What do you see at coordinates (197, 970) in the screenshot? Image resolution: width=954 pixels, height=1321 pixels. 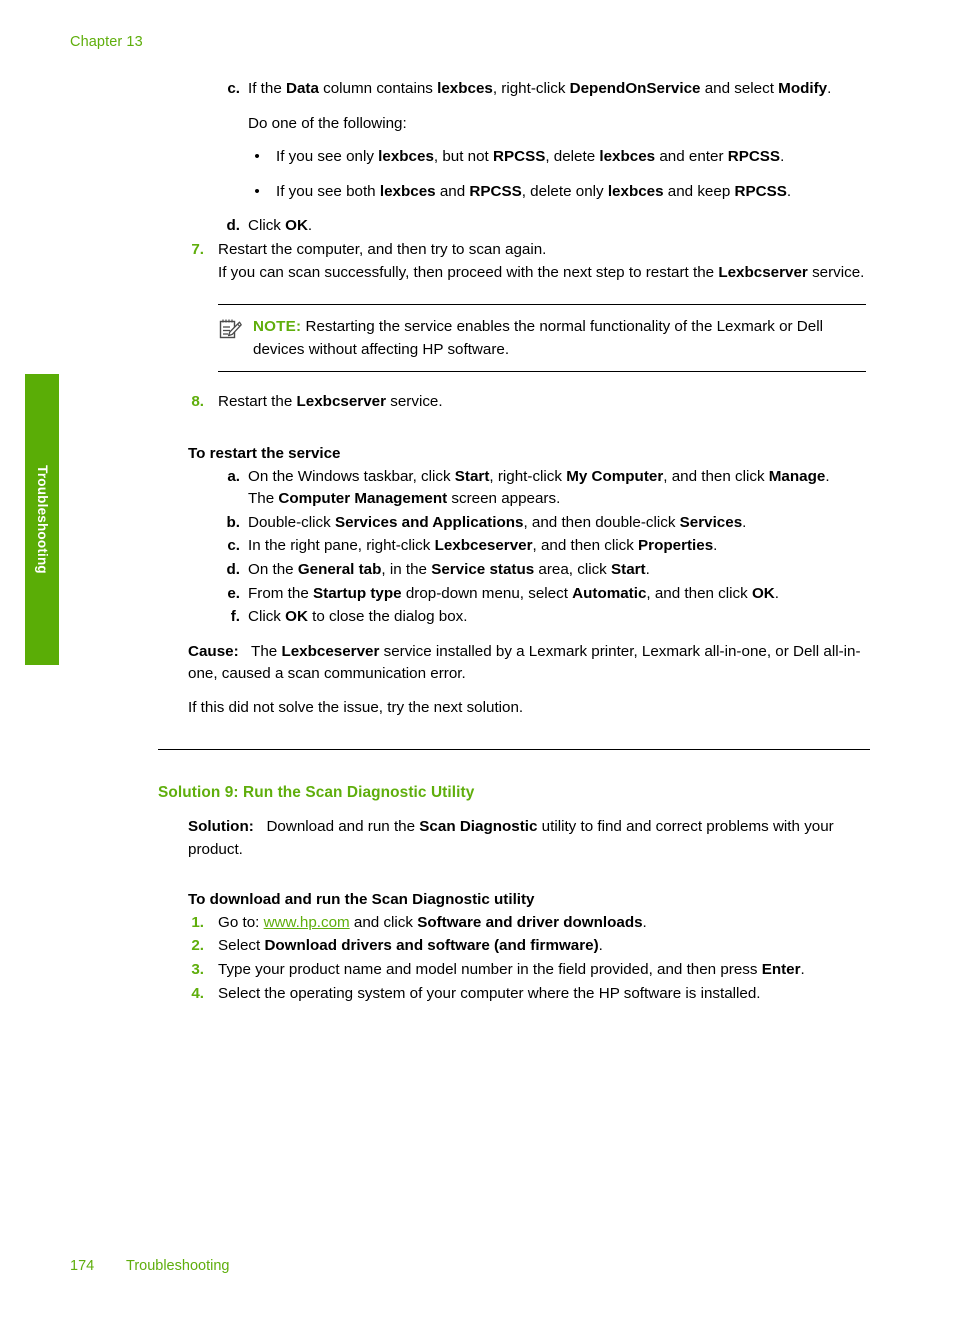 I see `list-marker: 3.` at bounding box center [197, 970].